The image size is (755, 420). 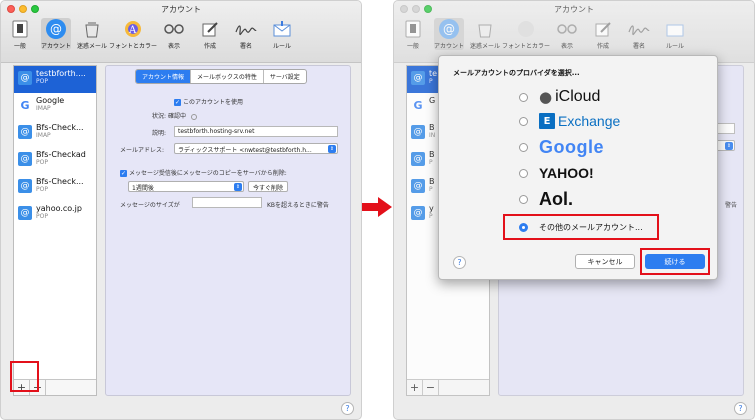 I want to click on email-select: ラディックスサポート <nwtest@testbforth.h... ⇕, so click(x=256, y=148).